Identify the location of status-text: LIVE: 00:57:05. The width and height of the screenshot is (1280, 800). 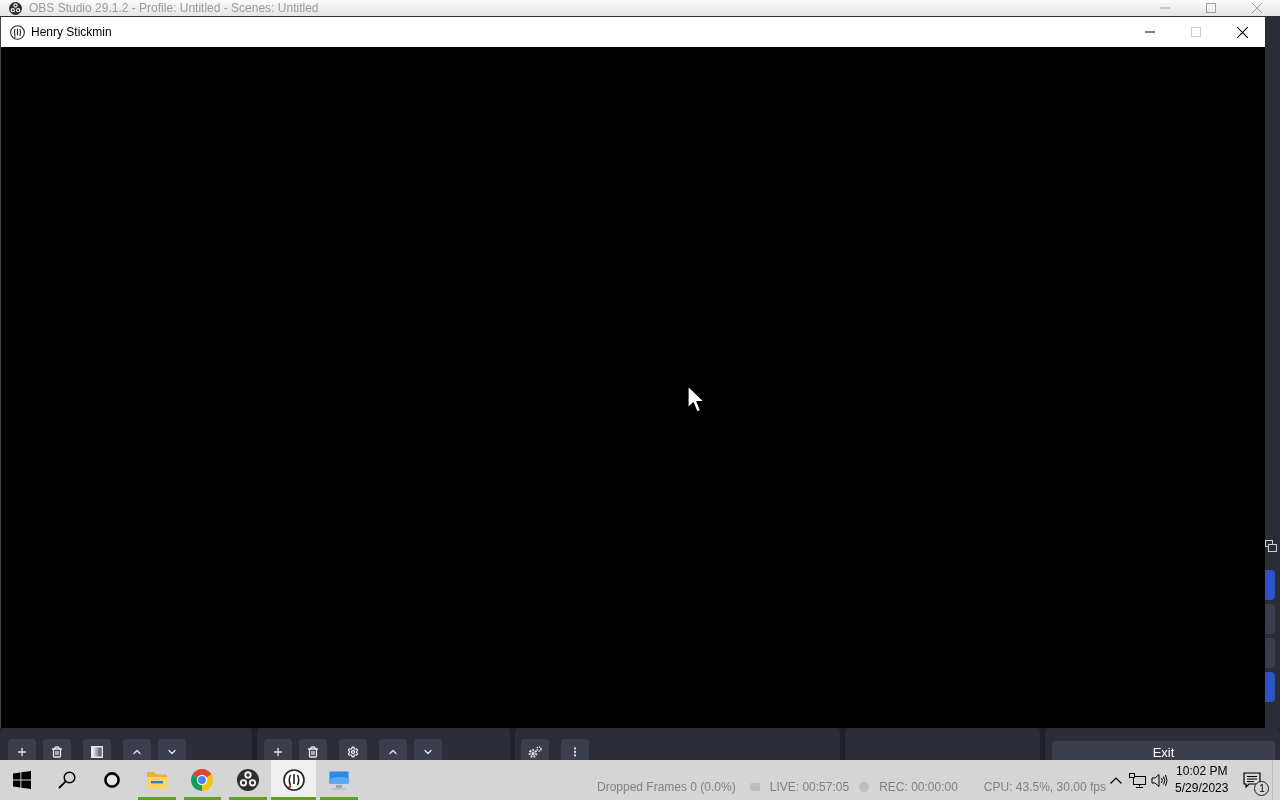
(809, 787).